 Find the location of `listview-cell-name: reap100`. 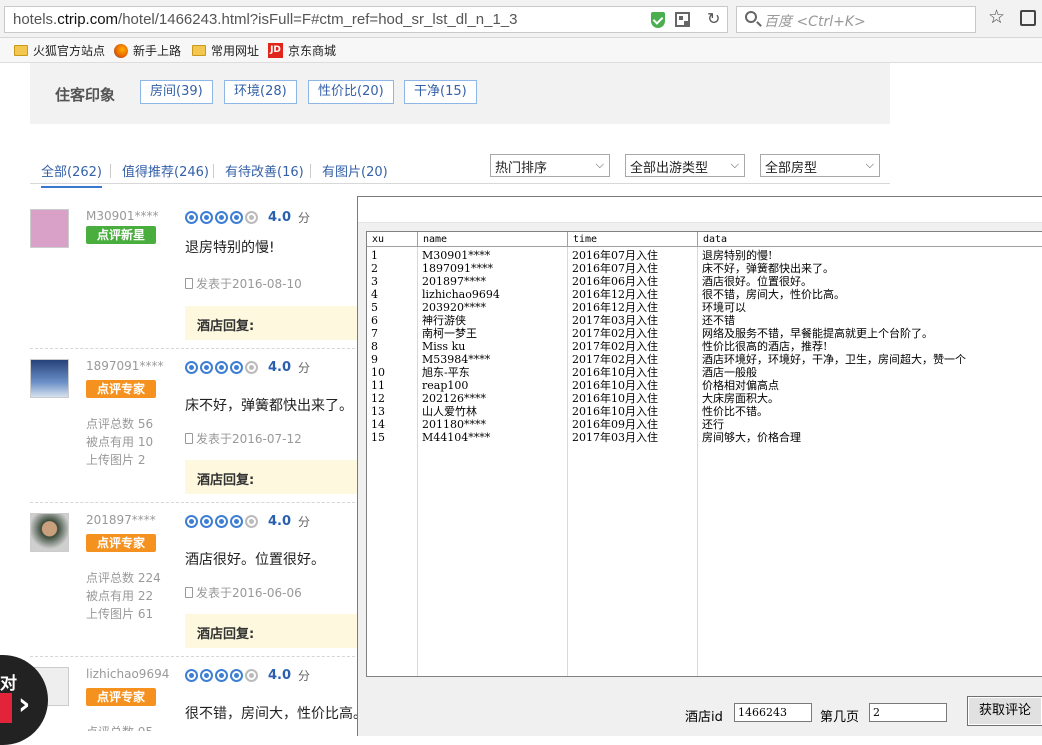

listview-cell-name: reap100 is located at coordinates (445, 385).